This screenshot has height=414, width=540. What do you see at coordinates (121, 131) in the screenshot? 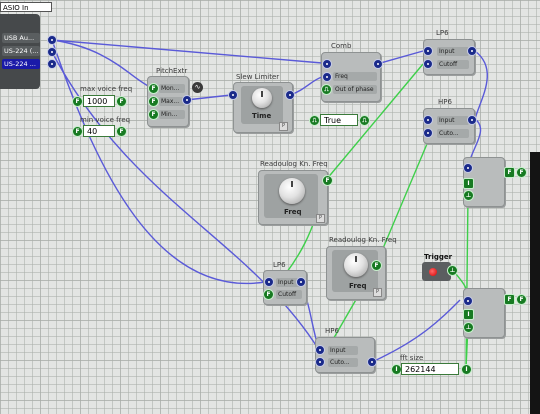
I see `min-voice-out-port: F` at bounding box center [121, 131].